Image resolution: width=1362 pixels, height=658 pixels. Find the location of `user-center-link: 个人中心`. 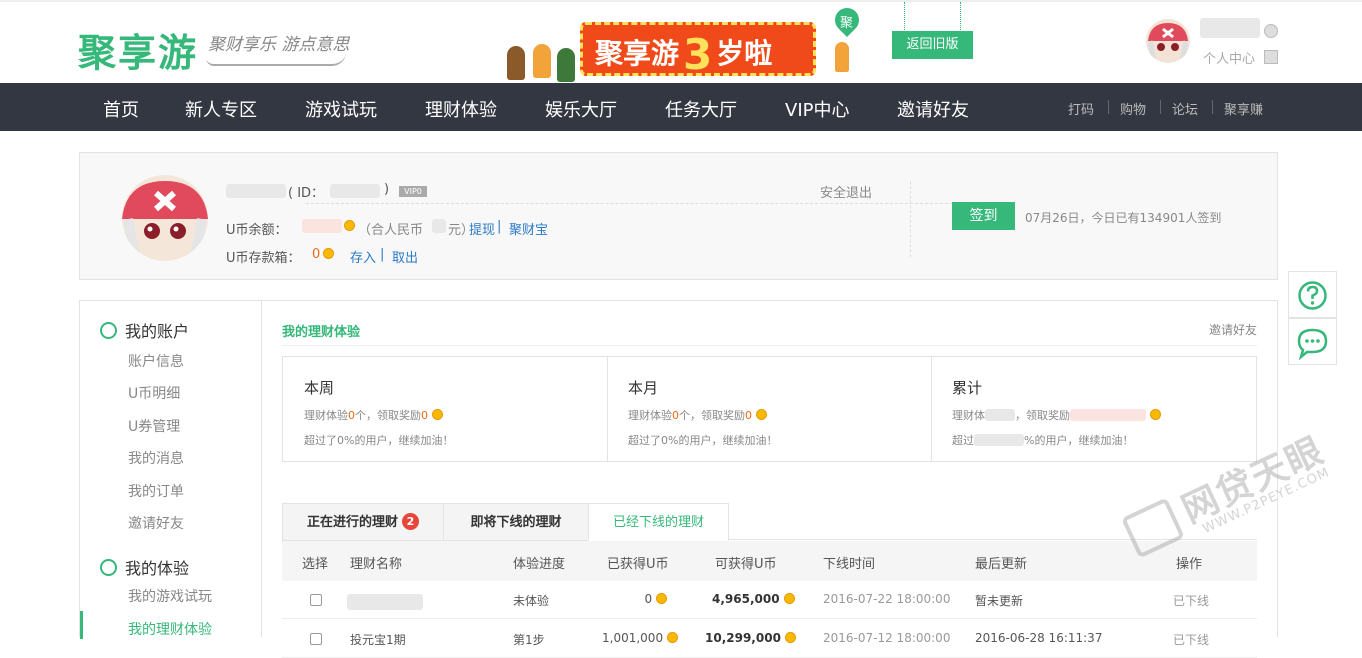

user-center-link: 个人中心 is located at coordinates (1229, 57).